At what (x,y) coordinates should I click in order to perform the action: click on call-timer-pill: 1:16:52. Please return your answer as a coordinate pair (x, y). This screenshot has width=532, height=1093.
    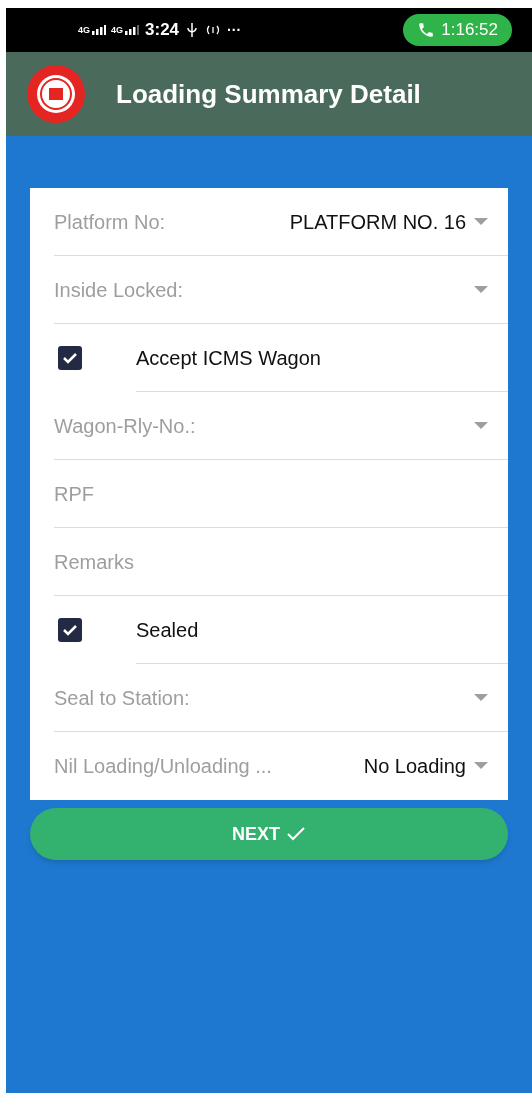
    Looking at the image, I should click on (457, 30).